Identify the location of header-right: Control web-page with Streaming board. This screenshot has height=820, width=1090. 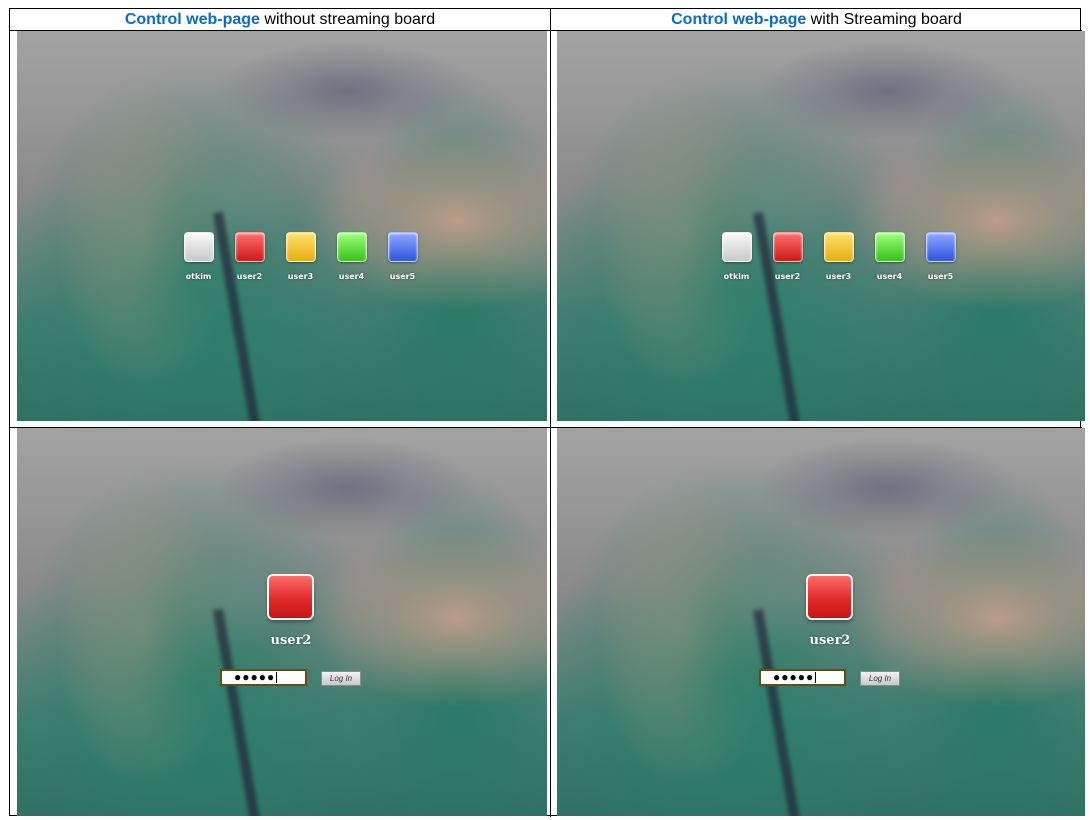
(816, 19).